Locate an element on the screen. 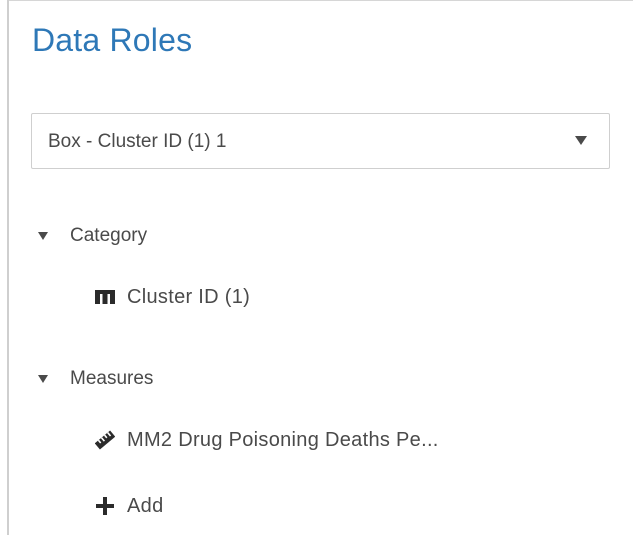  measure-ruler-icon is located at coordinates (105, 440).